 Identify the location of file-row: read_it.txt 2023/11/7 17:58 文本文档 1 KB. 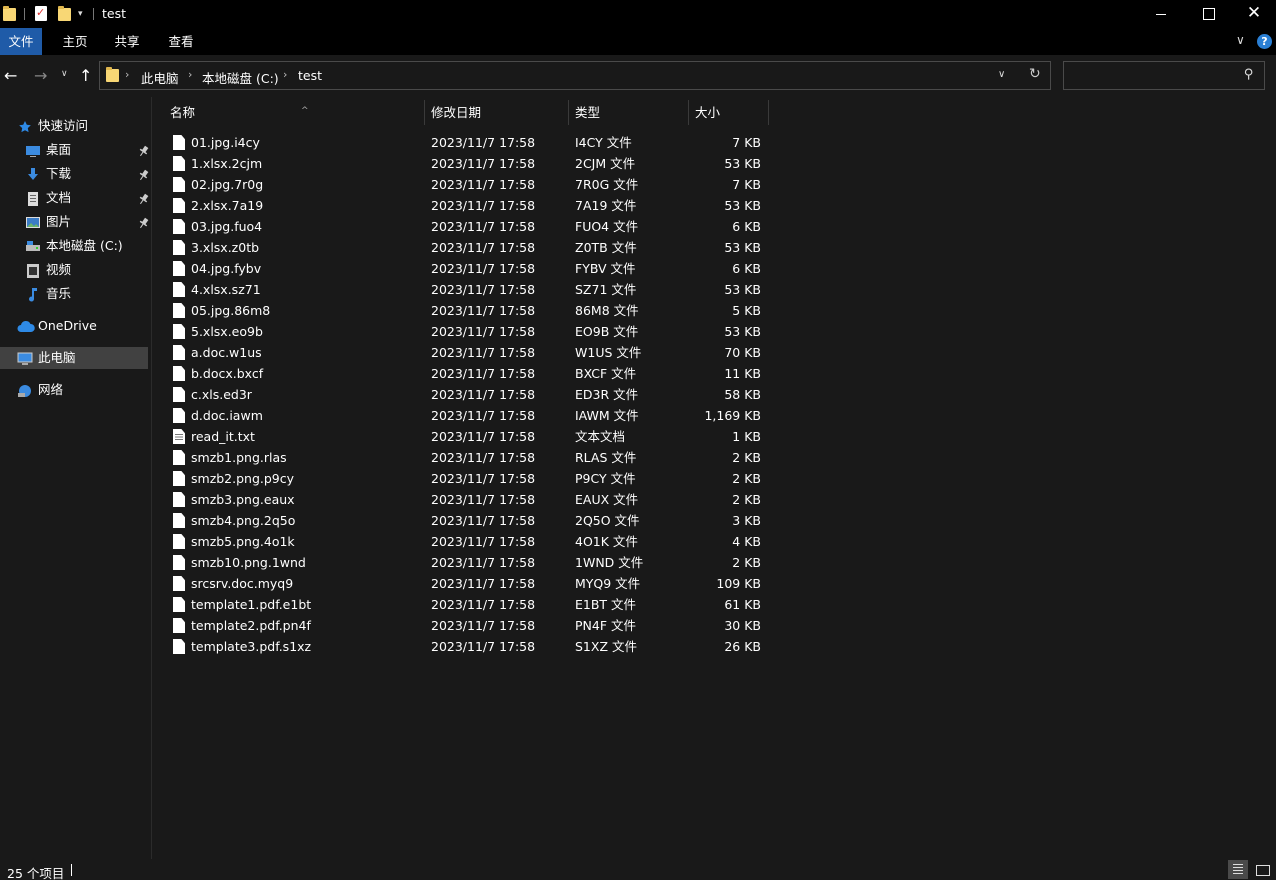
(467, 436).